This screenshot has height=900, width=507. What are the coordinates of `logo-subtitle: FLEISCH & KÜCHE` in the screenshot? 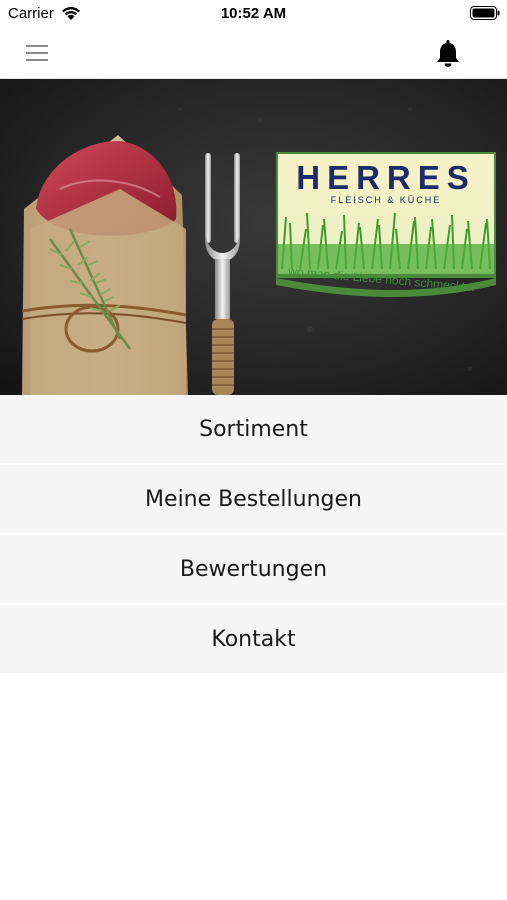 It's located at (386, 200).